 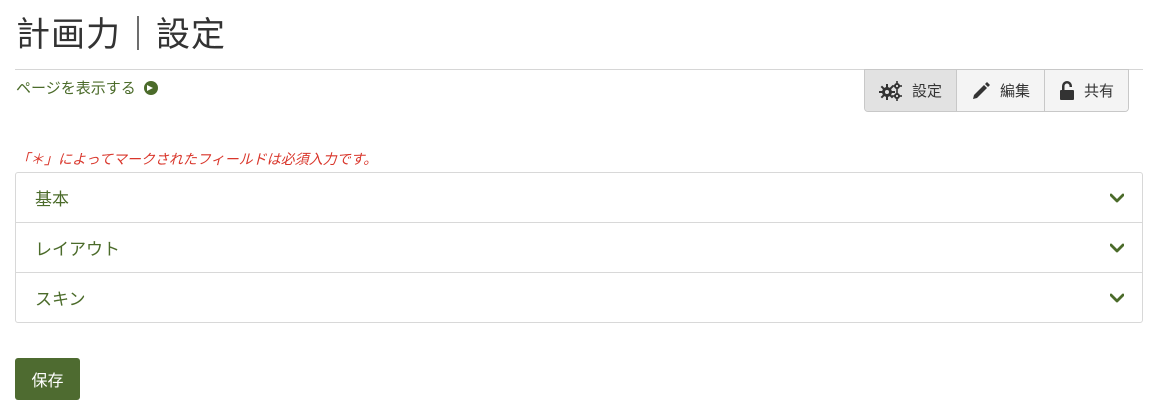 I want to click on share-button-label: 共有, so click(x=1099, y=91).